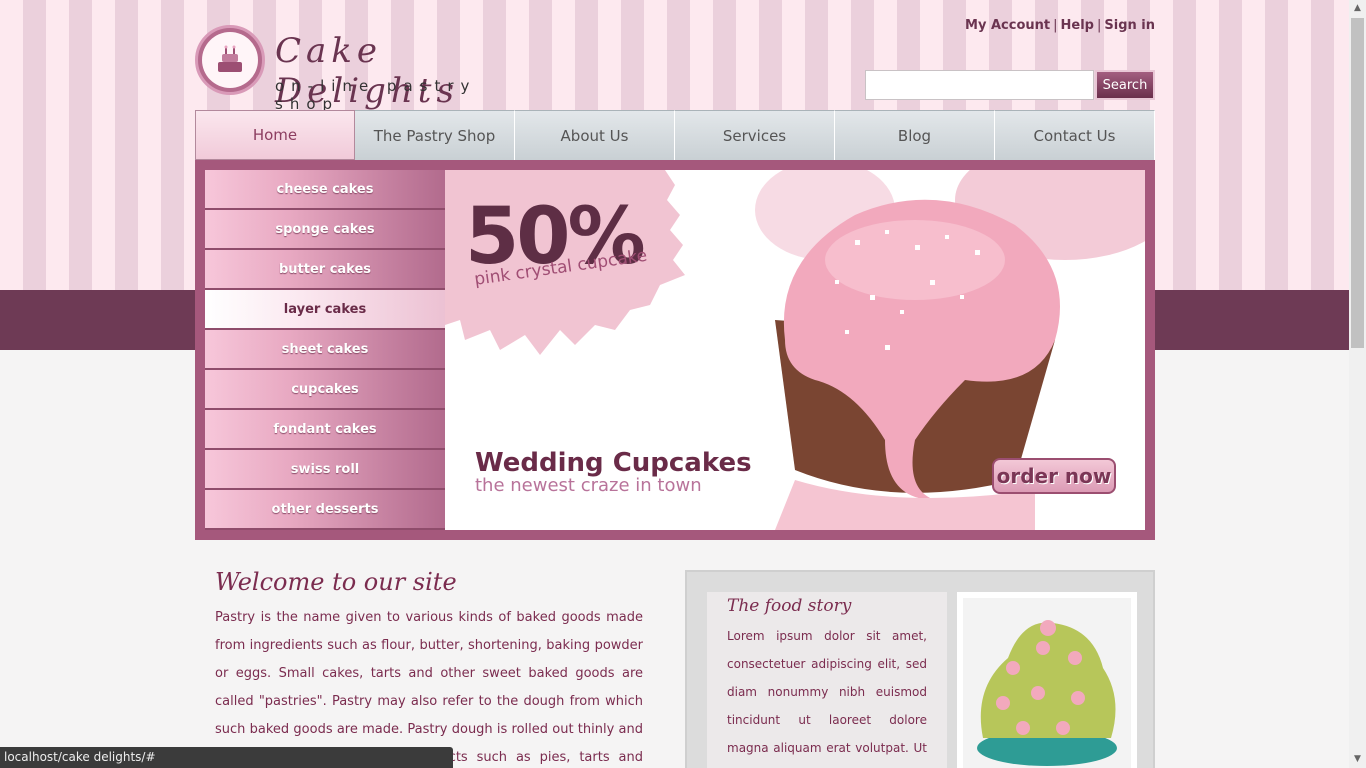 This screenshot has width=1366, height=768. I want to click on sign-in-link: Sign in, so click(1129, 25).